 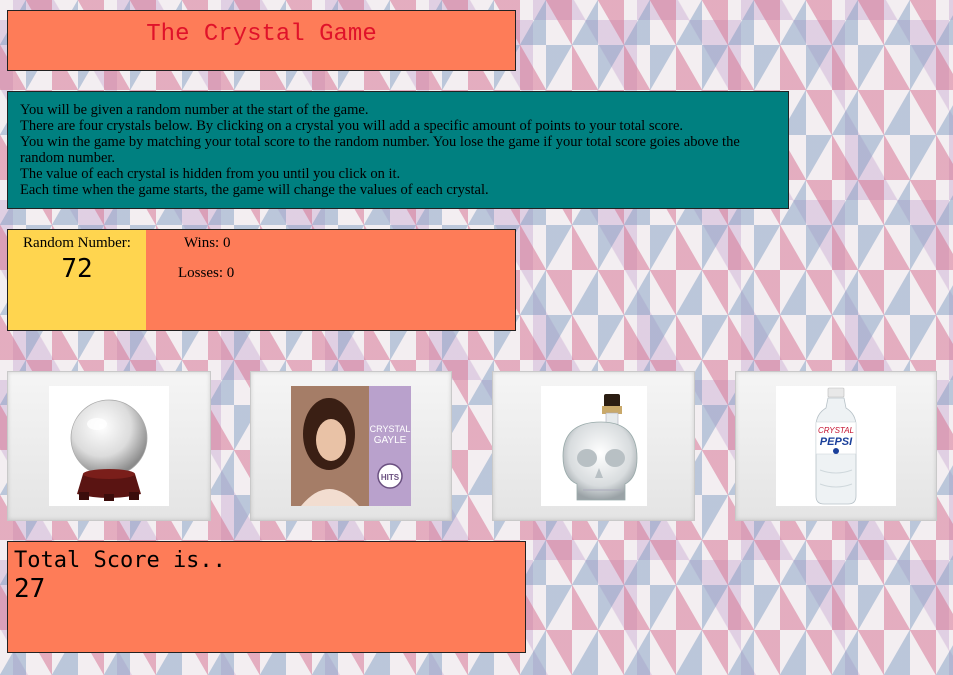 I want to click on crystal-skull-bottle-icon, so click(x=594, y=446).